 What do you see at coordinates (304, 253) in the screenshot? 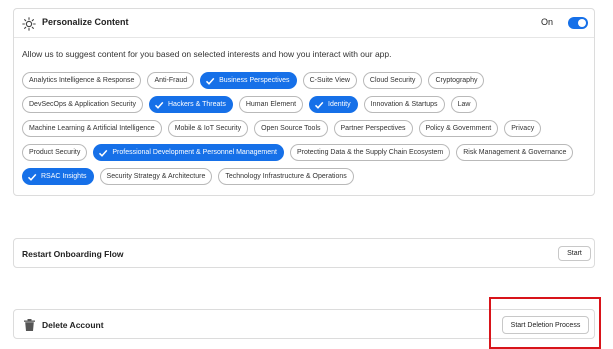
I see `restart-onboarding-card: Restart Onboarding Flow Start` at bounding box center [304, 253].